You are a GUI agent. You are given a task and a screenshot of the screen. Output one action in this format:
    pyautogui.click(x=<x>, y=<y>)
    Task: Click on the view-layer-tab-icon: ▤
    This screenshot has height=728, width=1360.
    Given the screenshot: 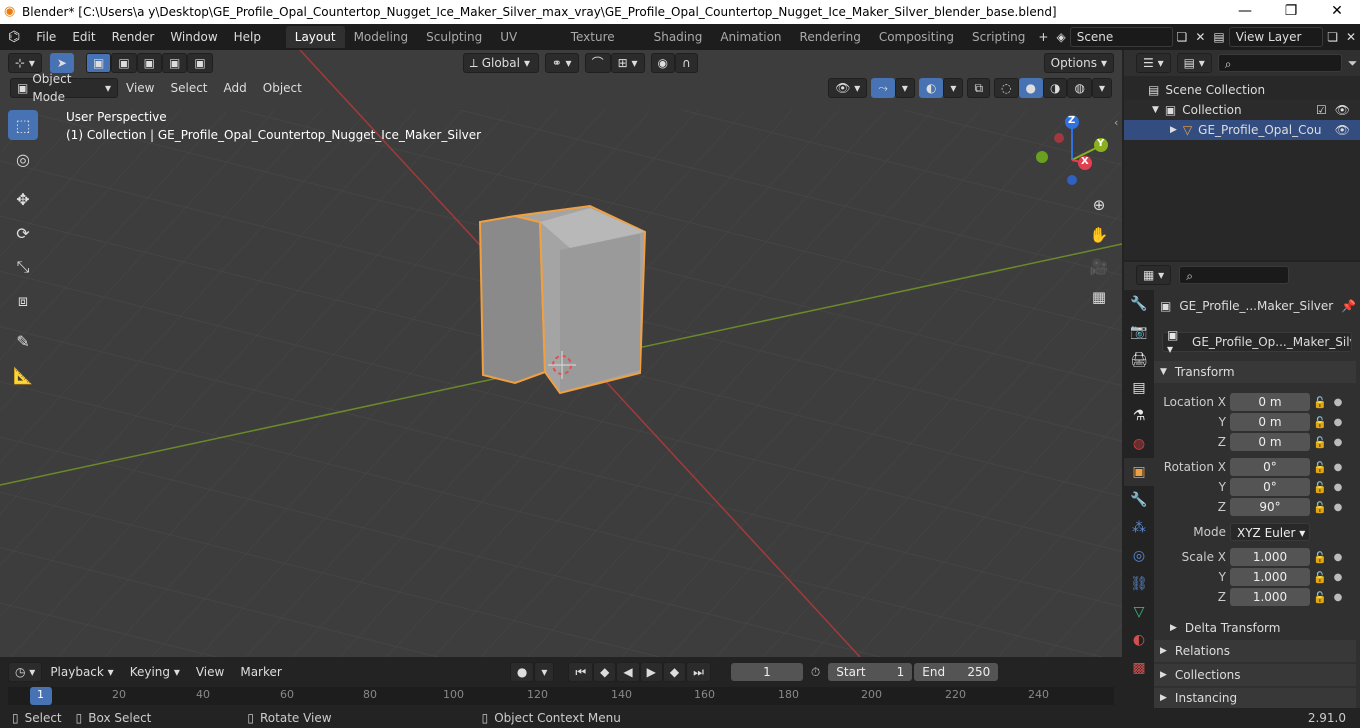 What is the action you would take?
    pyautogui.click(x=1139, y=388)
    